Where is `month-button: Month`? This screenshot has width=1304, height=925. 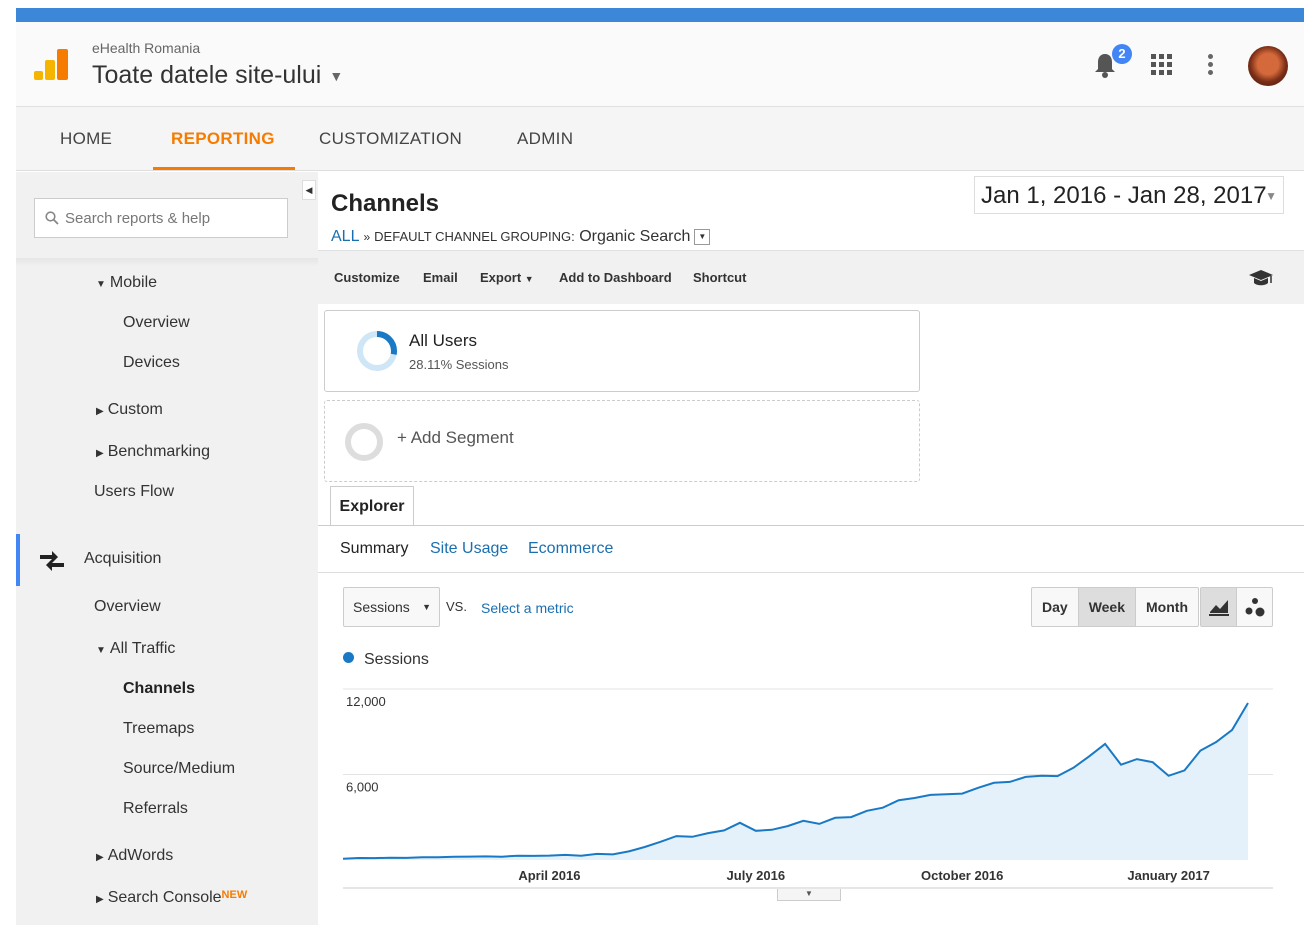 month-button: Month is located at coordinates (1167, 607).